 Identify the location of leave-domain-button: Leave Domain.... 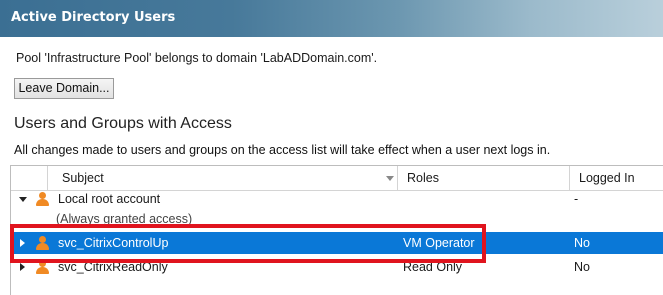
(64, 88).